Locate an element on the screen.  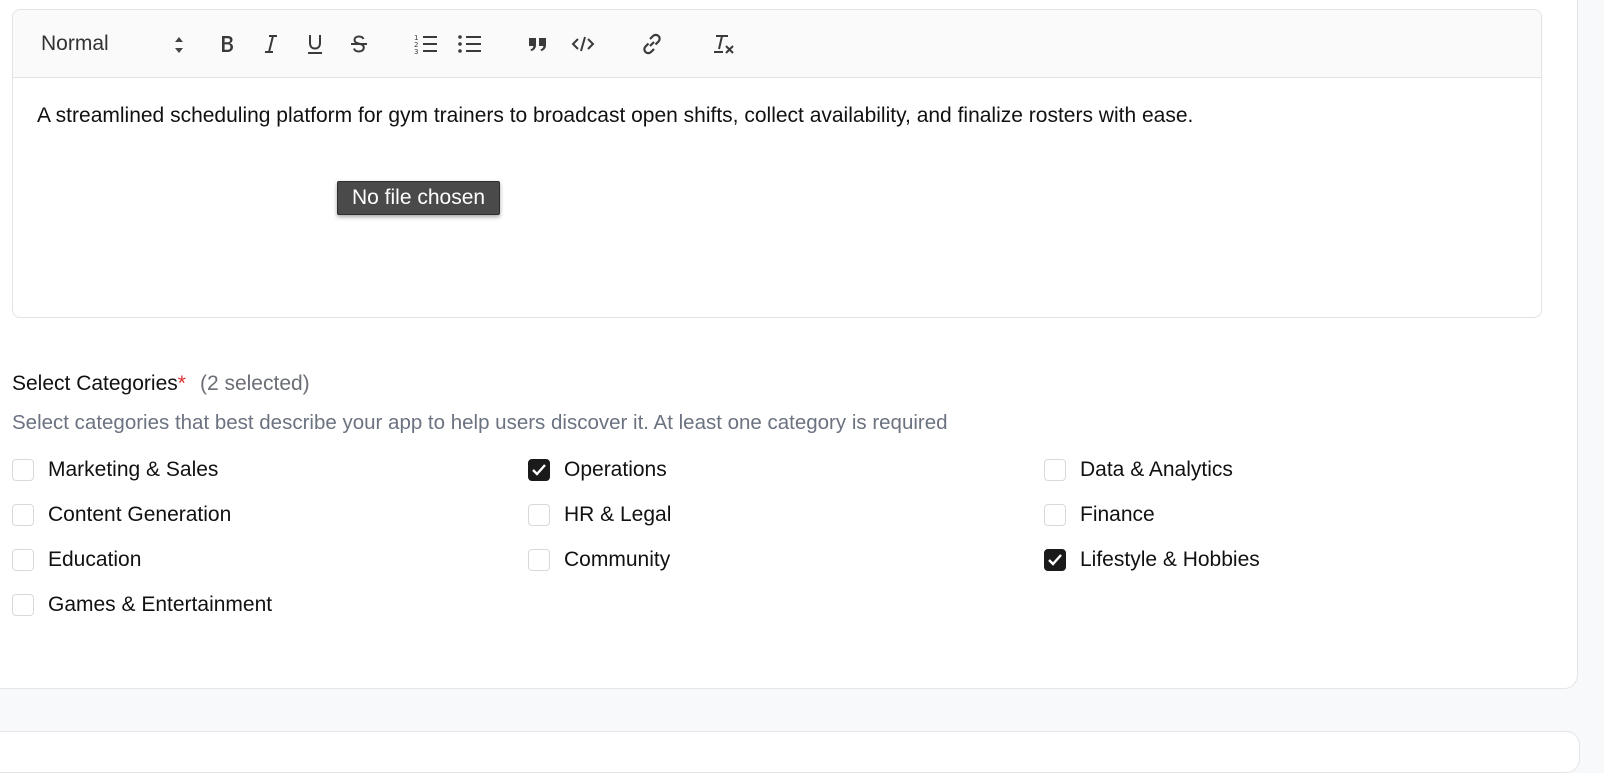
category-operations: Operations is located at coordinates (597, 470).